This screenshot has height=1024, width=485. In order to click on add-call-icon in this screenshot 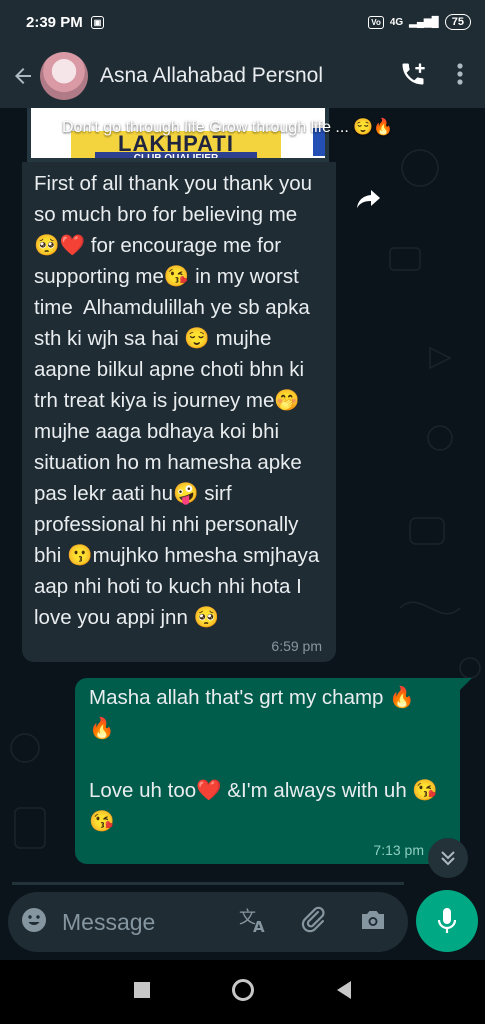, I will do `click(413, 76)`.